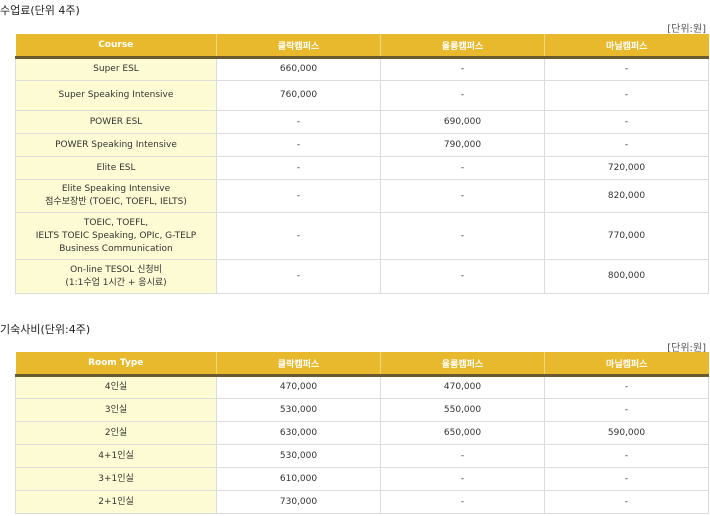 This screenshot has width=710, height=516. Describe the element at coordinates (298, 69) in the screenshot. I see `price-cell: 660,000` at that location.